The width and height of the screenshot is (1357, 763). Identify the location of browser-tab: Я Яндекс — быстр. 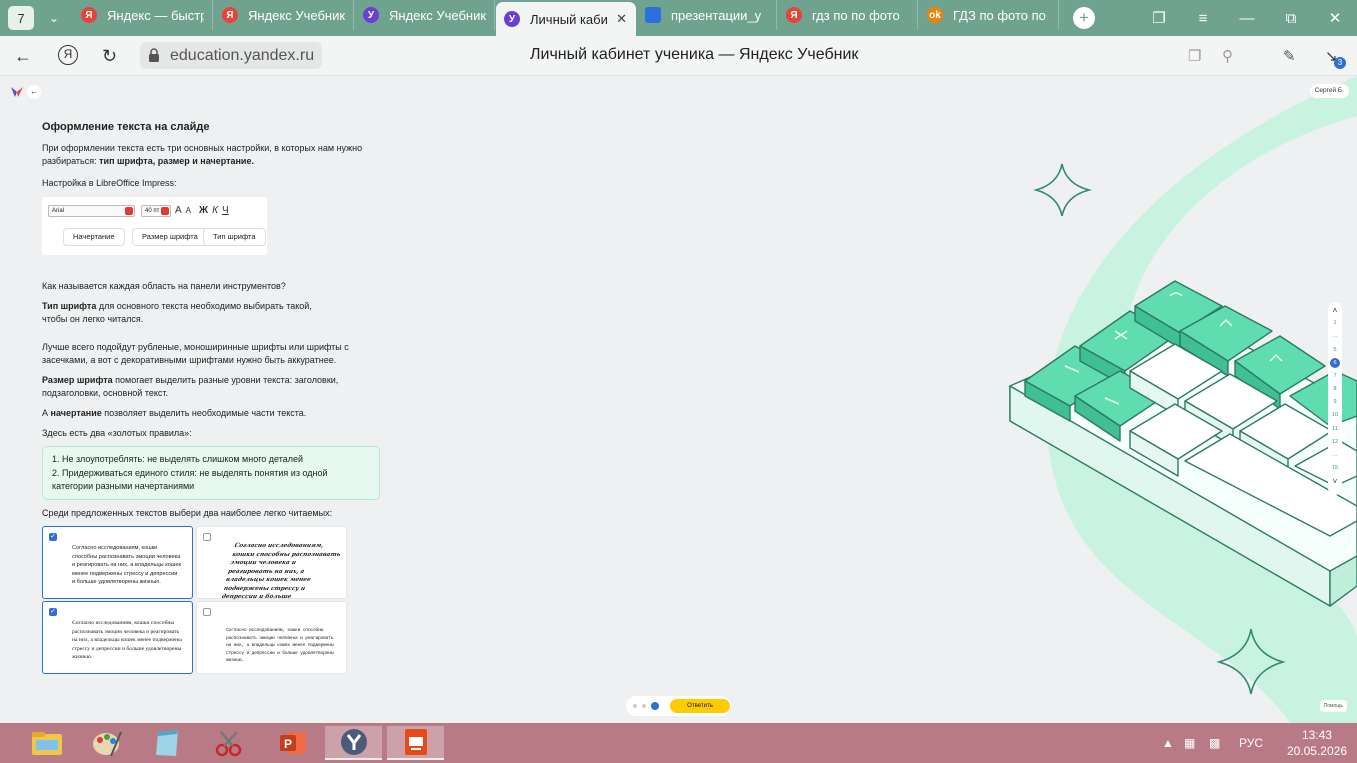
(143, 15).